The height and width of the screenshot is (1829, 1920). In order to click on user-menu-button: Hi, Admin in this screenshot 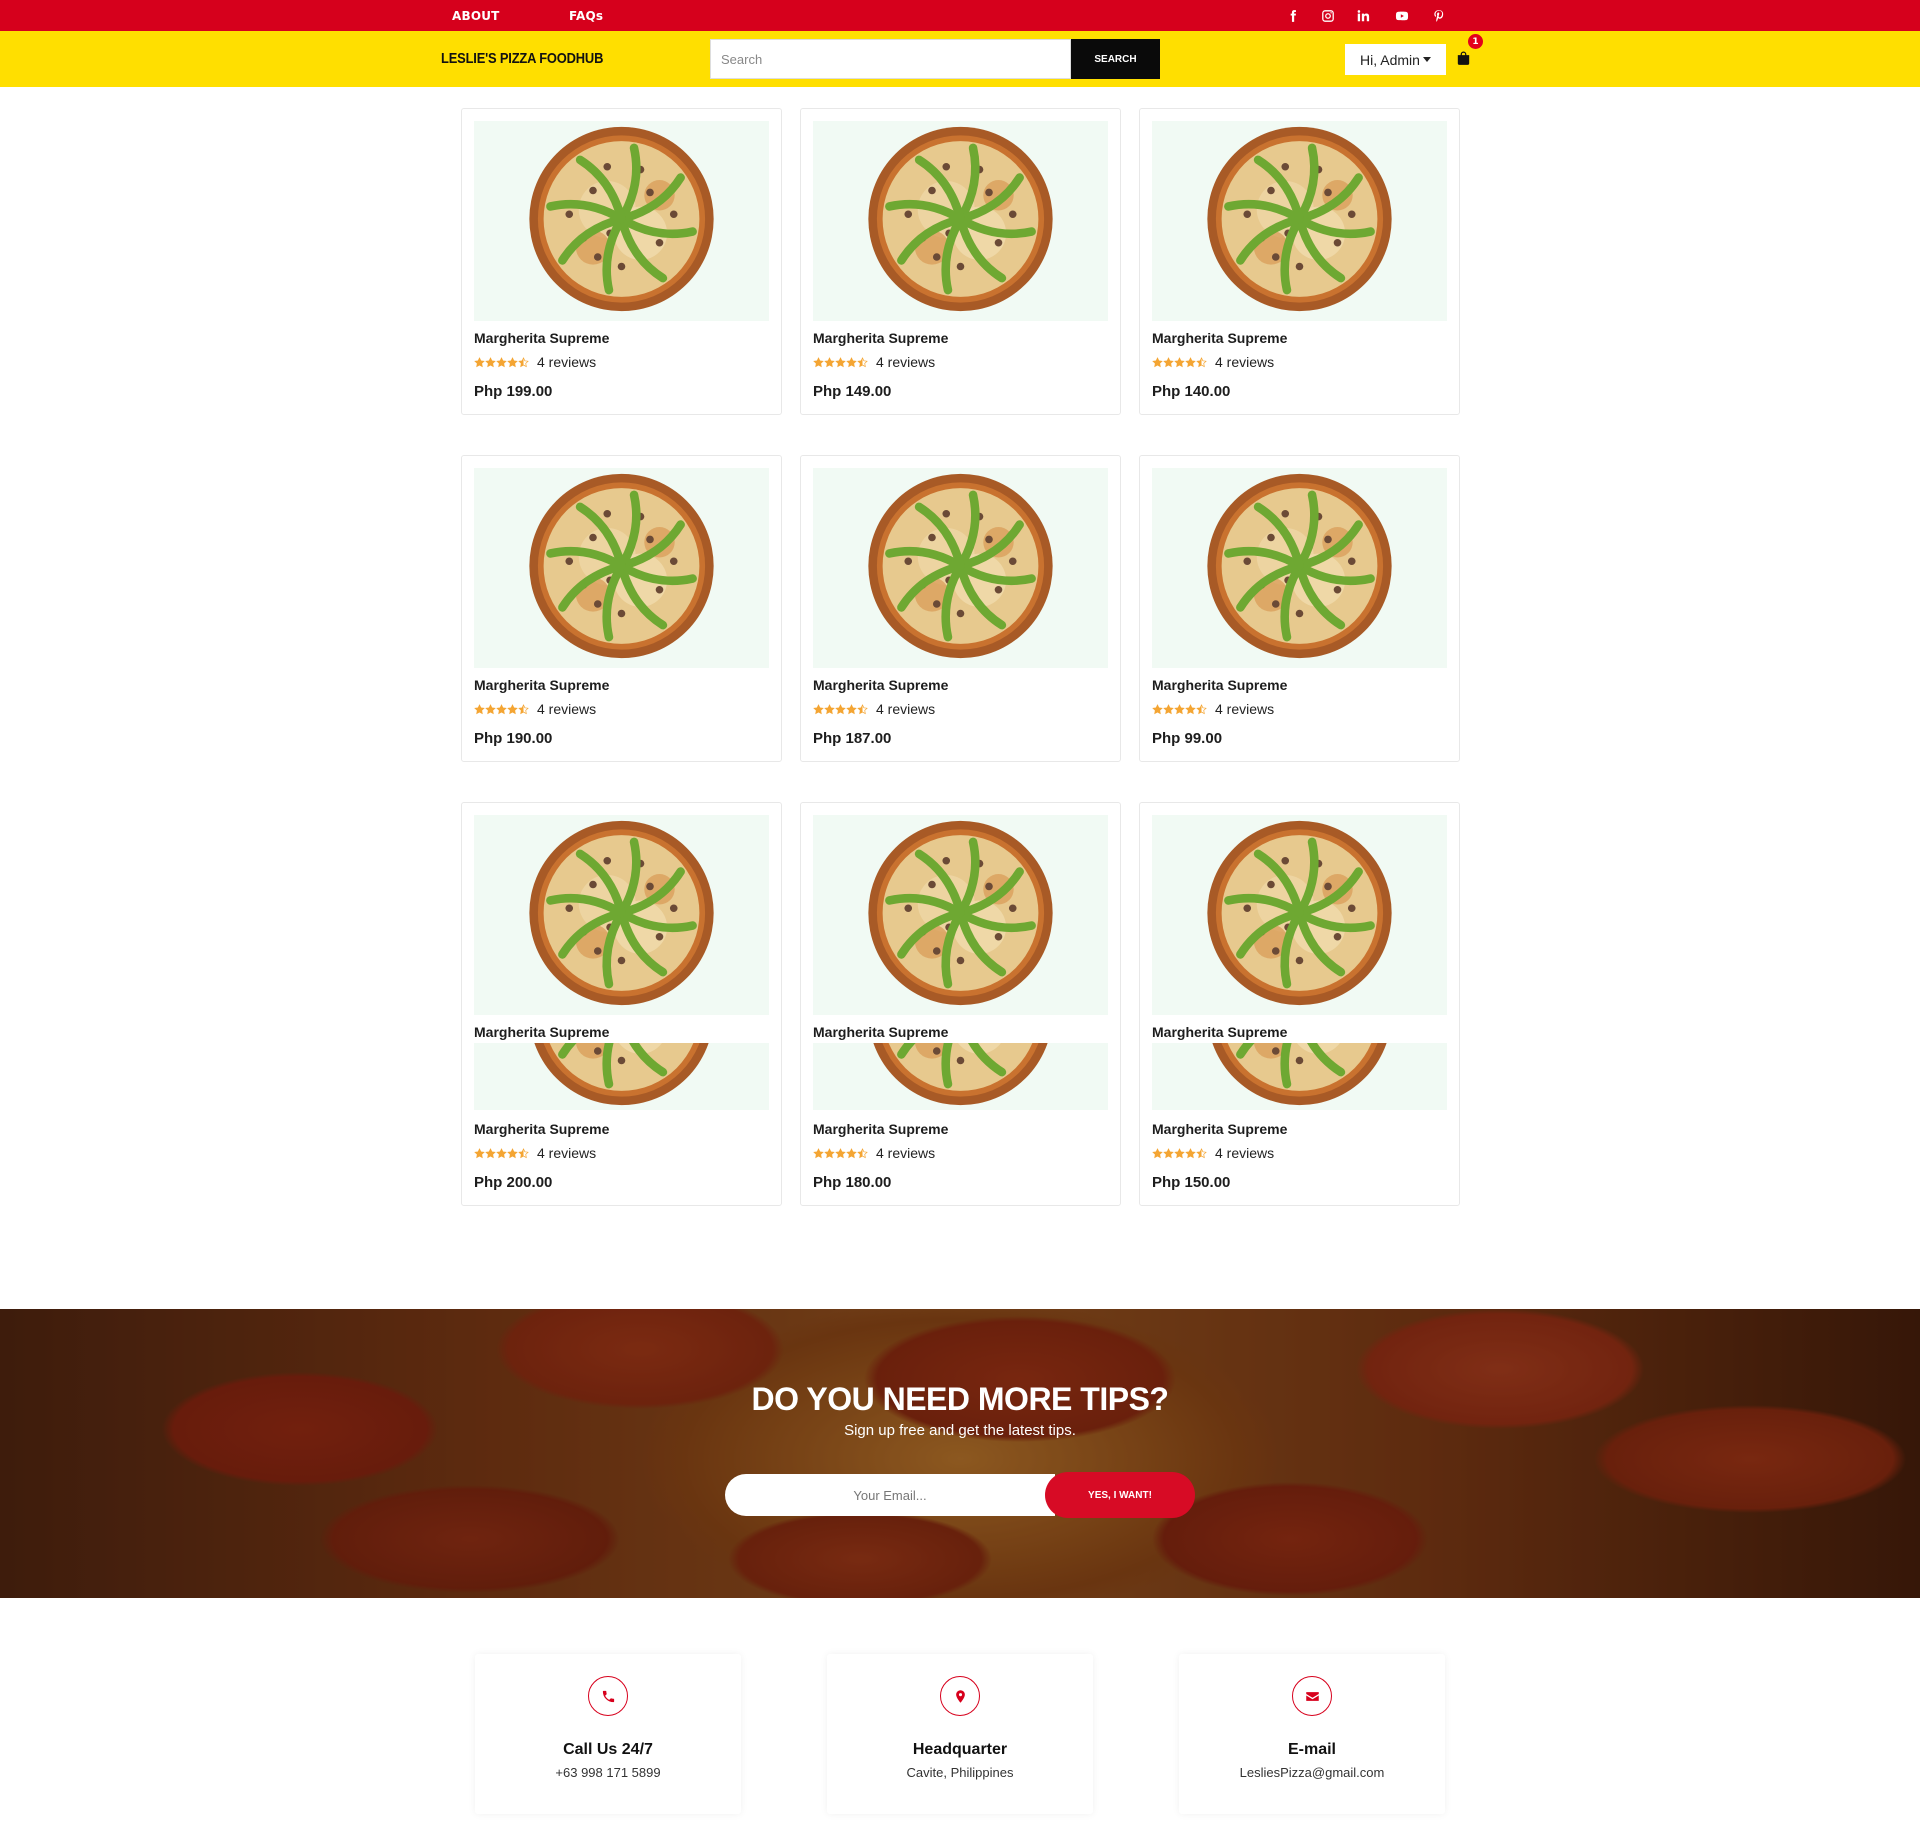, I will do `click(1395, 59)`.